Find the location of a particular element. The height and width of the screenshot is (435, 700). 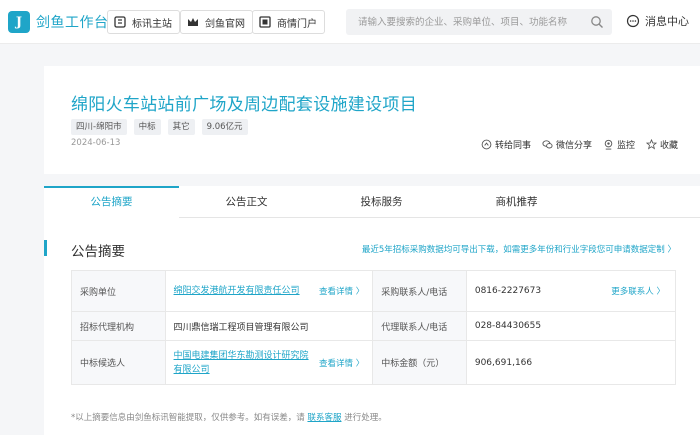

tab-bidding-service: 投标服务 is located at coordinates (381, 201).